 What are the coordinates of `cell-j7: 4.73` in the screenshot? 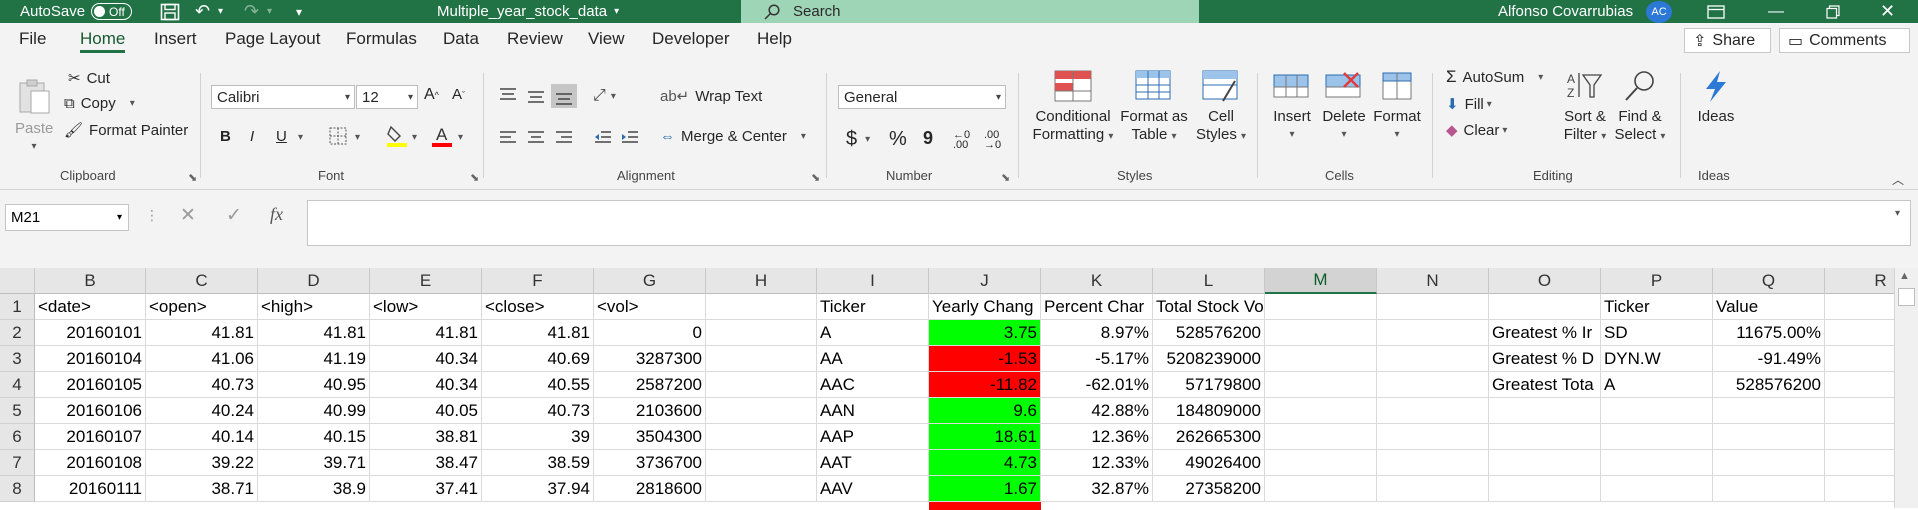 It's located at (985, 463).